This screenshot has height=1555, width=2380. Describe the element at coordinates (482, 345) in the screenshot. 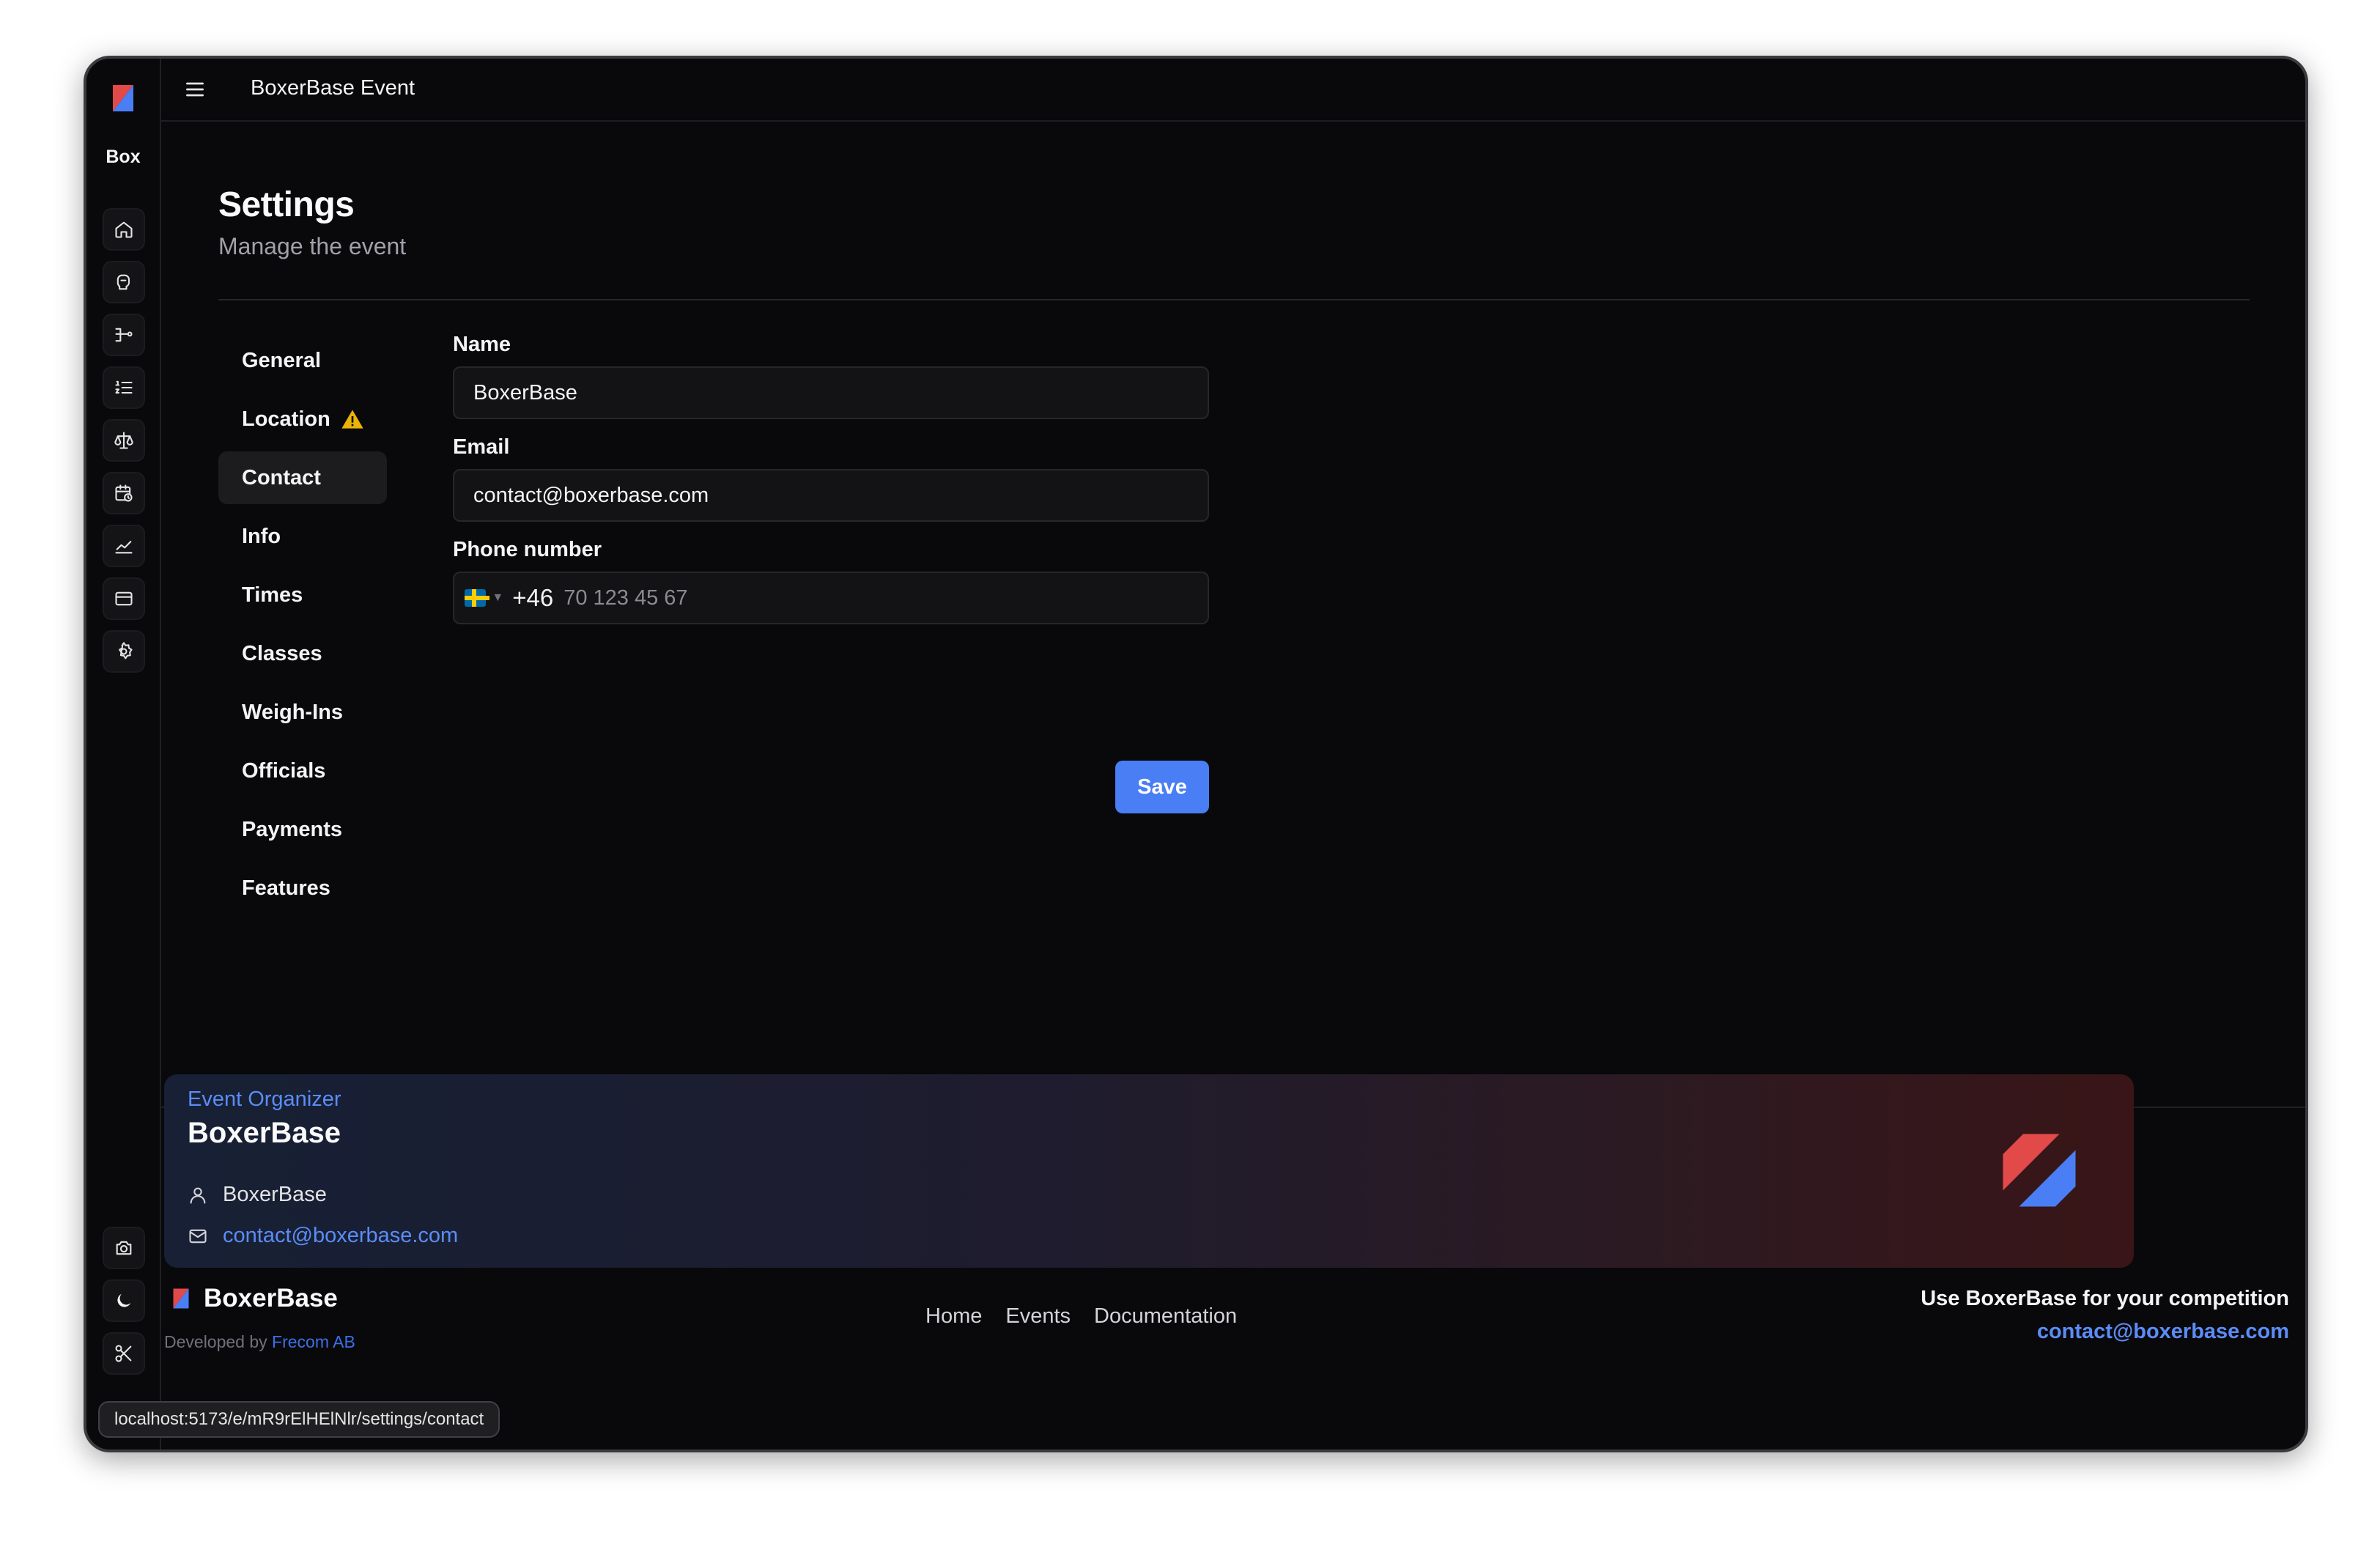

I see `name-label: Name` at that location.